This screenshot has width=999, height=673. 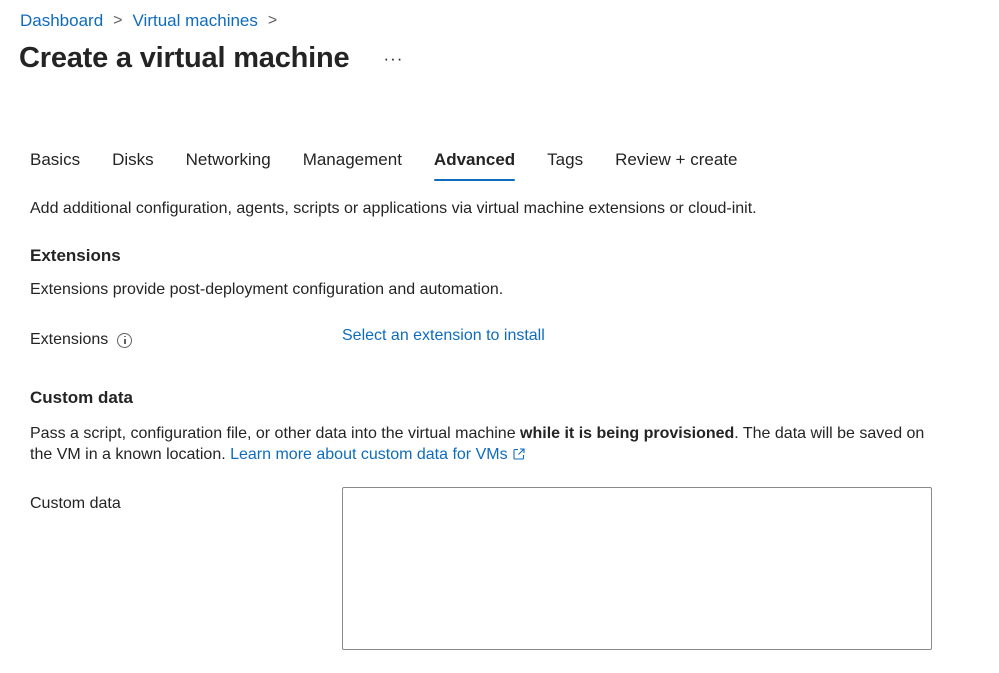 I want to click on custom-data-label-text: Custom data, so click(x=75, y=503).